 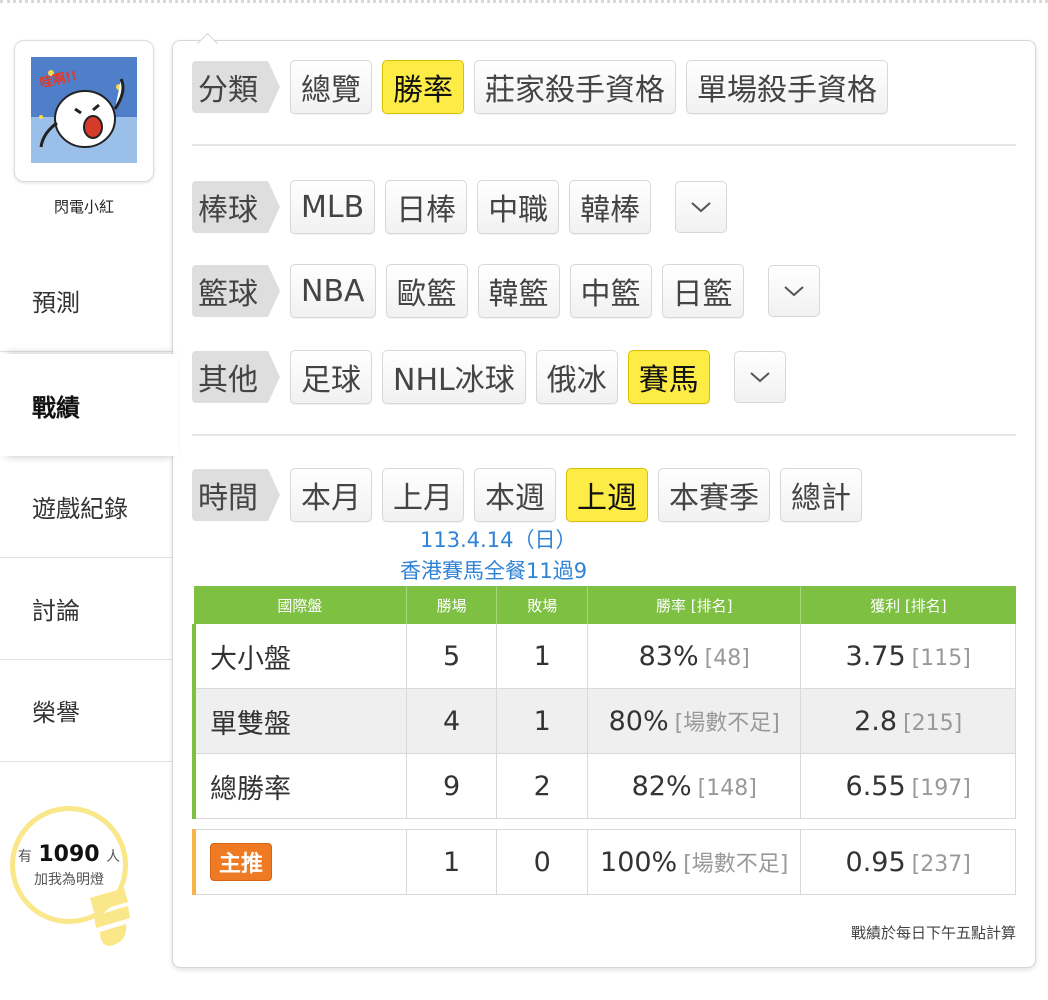 What do you see at coordinates (69, 854) in the screenshot?
I see `fans-count-line: 有 1090 人` at bounding box center [69, 854].